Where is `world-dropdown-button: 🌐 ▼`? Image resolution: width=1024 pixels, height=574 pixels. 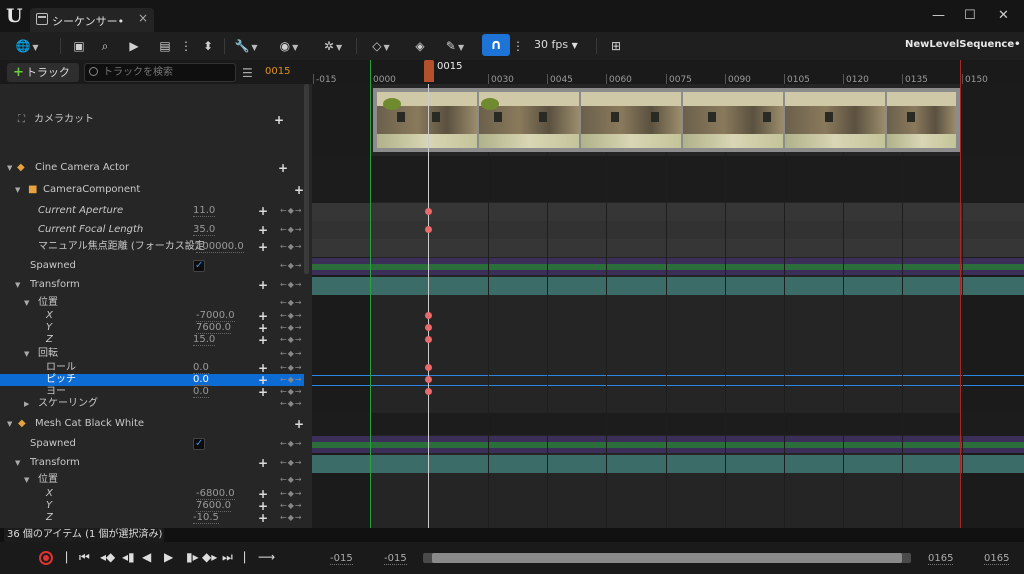
world-dropdown-button: 🌐 ▼ is located at coordinates (27, 46).